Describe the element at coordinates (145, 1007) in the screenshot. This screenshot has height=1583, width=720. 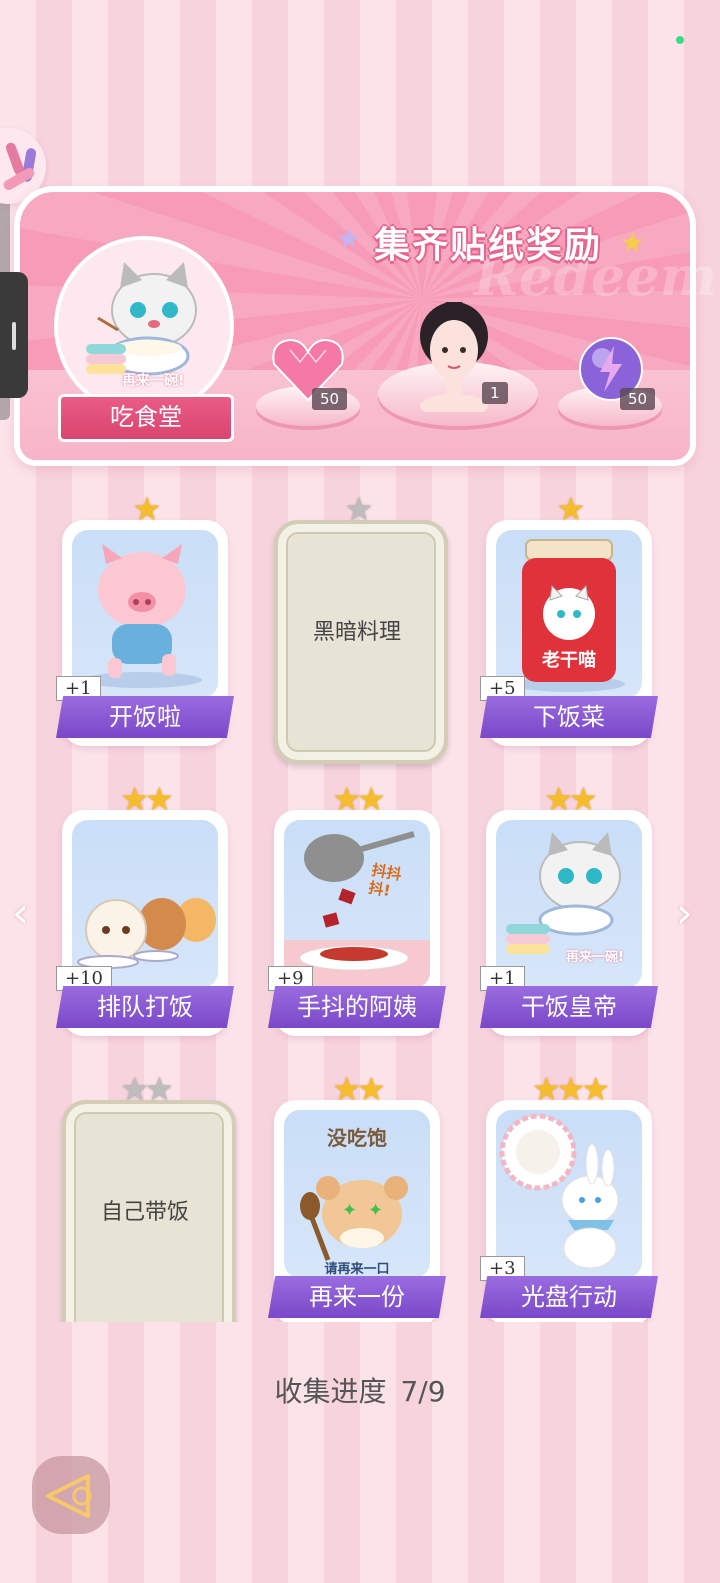
I see `card-label: 排队打饭` at that location.